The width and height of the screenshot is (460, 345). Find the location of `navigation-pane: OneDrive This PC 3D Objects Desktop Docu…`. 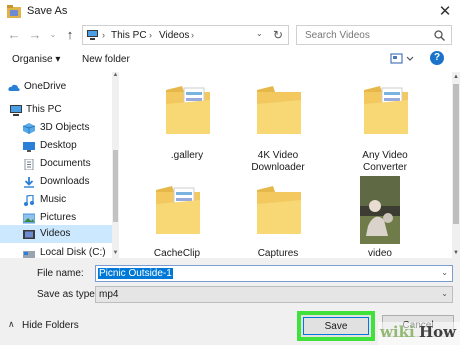

navigation-pane: OneDrive This PC 3D Objects Desktop Docu… is located at coordinates (59, 165).